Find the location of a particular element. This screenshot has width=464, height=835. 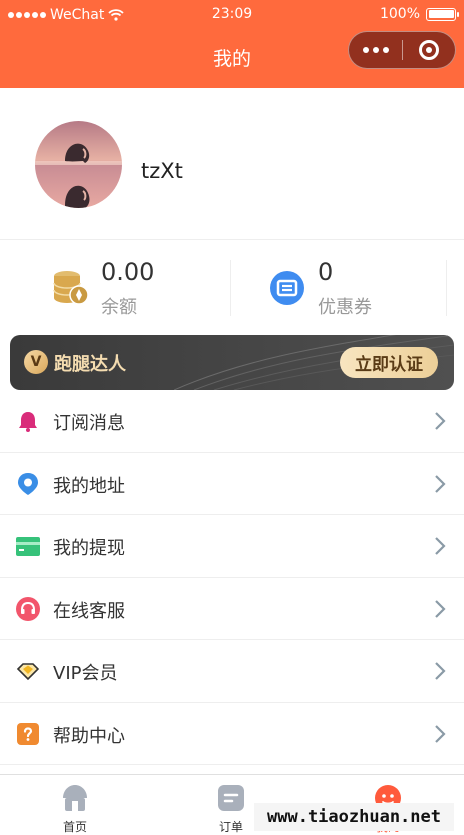

battery-percent: 100% is located at coordinates (399, 14).